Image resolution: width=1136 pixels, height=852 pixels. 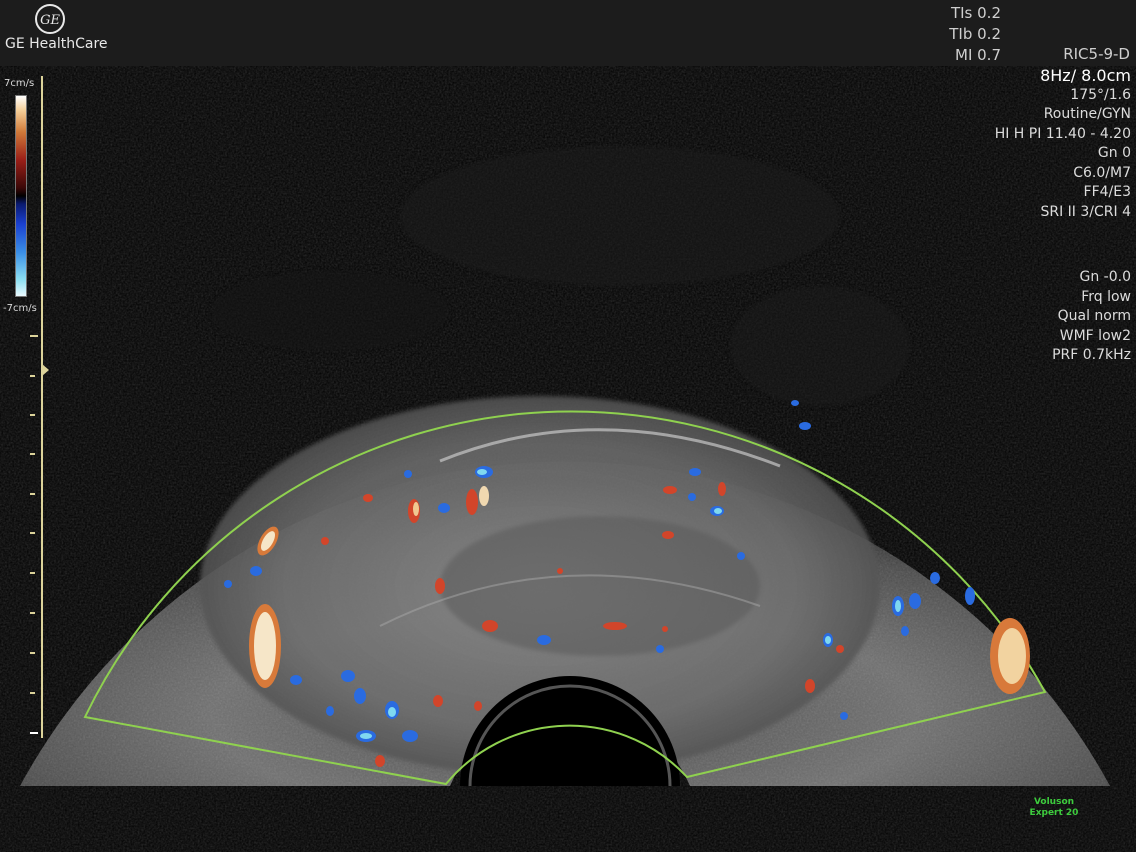 I want to click on param-gain: Gn 0, so click(x=1114, y=153).